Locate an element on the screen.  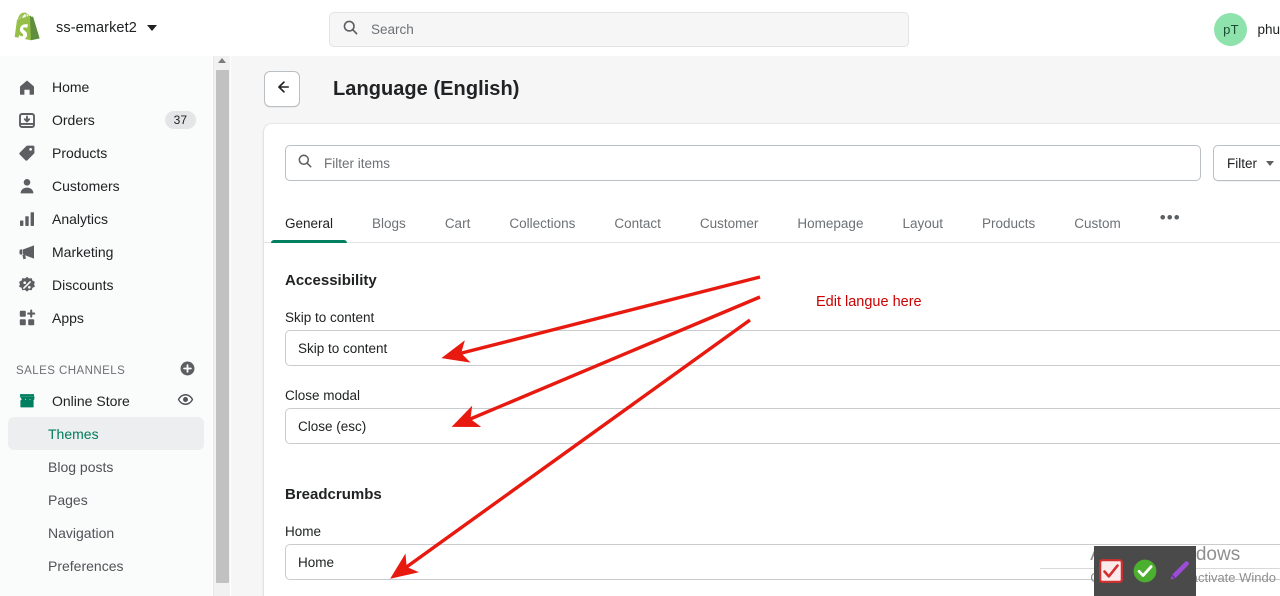
sidebar-item-label: Discounts is located at coordinates (83, 284).